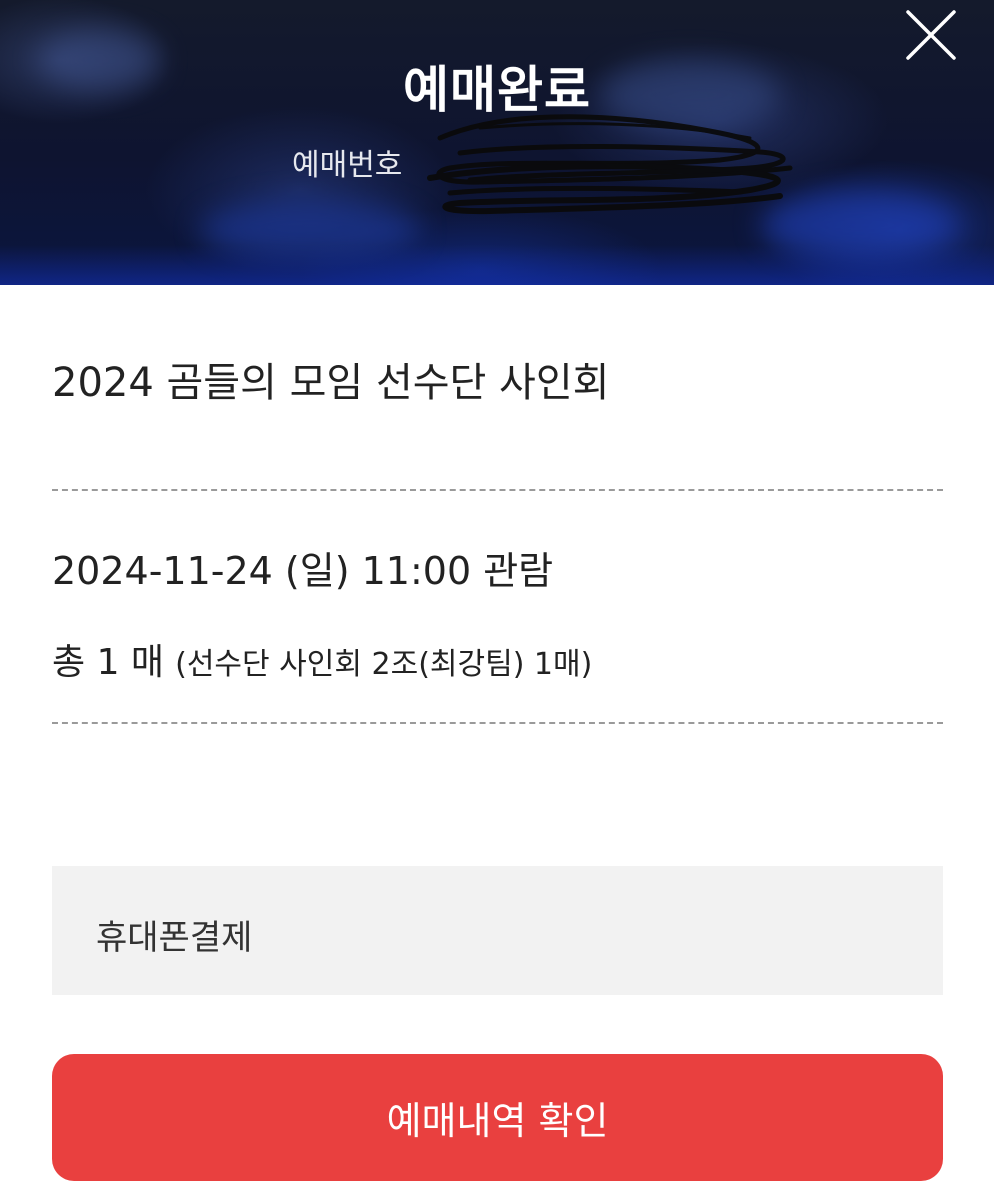 This screenshot has width=994, height=1200. Describe the element at coordinates (108, 662) in the screenshot. I see `ticket-total: 총 1 매` at that location.